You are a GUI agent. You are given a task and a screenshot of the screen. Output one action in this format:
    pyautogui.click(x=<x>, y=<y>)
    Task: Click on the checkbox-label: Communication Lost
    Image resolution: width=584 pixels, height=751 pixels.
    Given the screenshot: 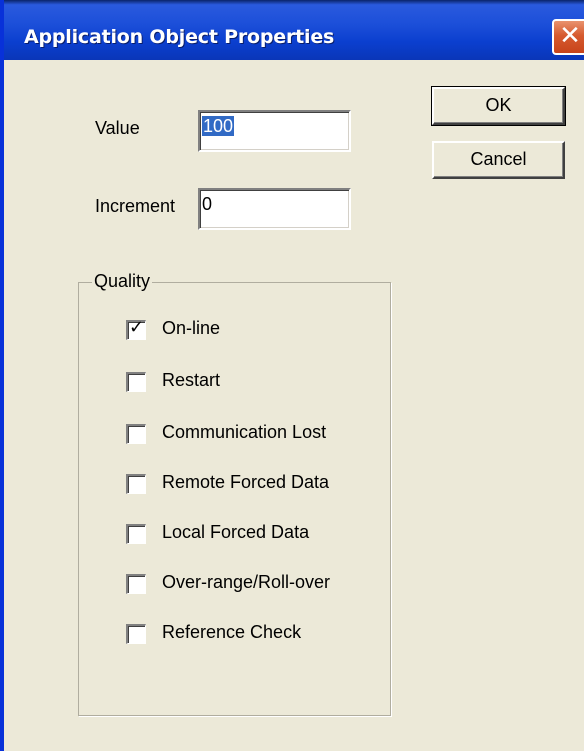 What is the action you would take?
    pyautogui.click(x=244, y=432)
    